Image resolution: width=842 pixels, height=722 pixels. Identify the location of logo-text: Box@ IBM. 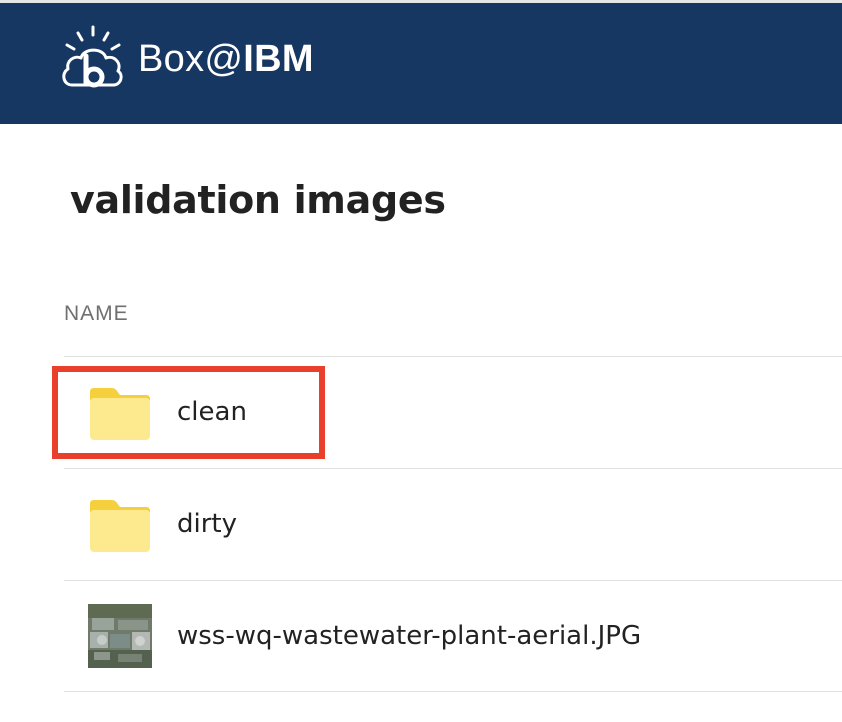
(226, 59).